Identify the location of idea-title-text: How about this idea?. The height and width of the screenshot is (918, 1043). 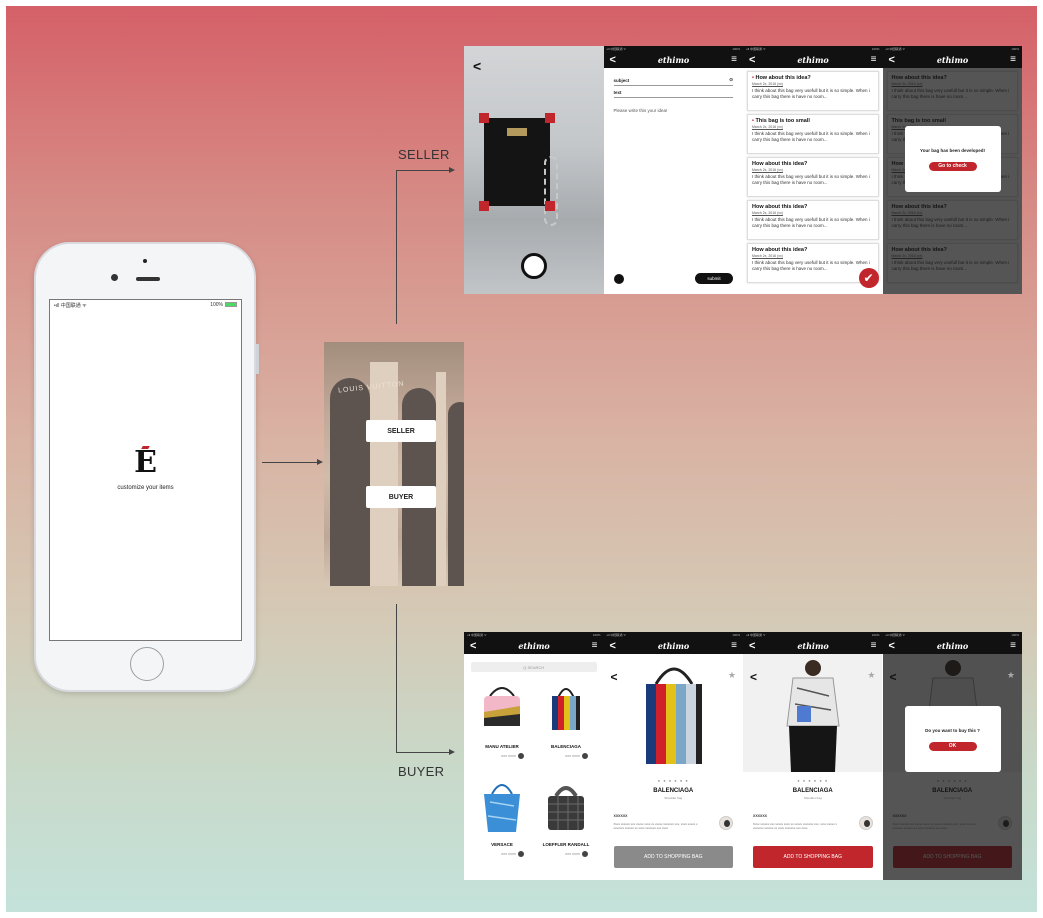
(783, 78).